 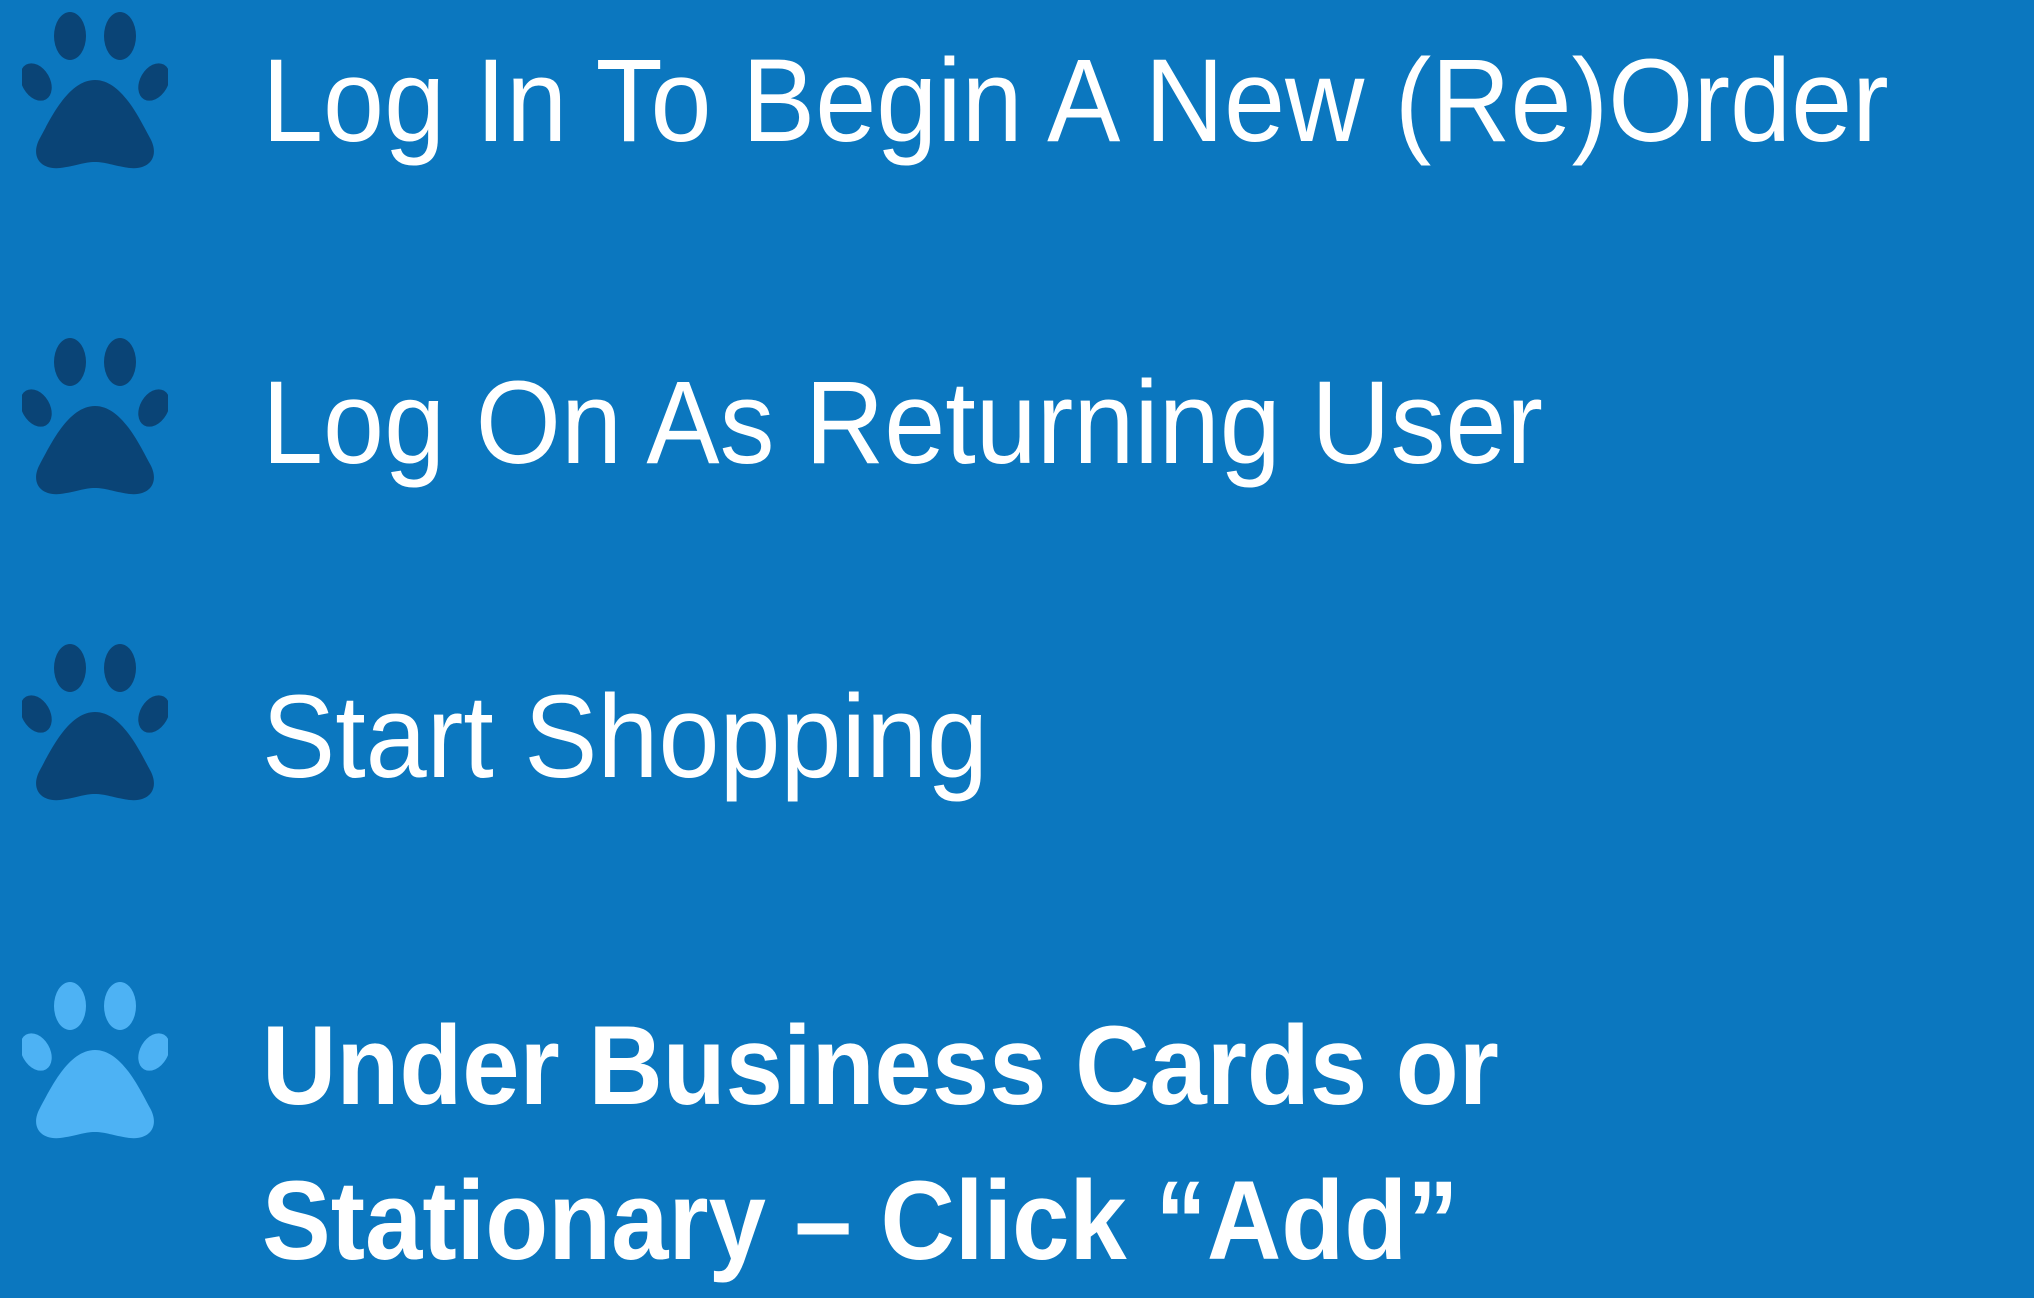 I want to click on step-label: Start Shopping, so click(x=625, y=737).